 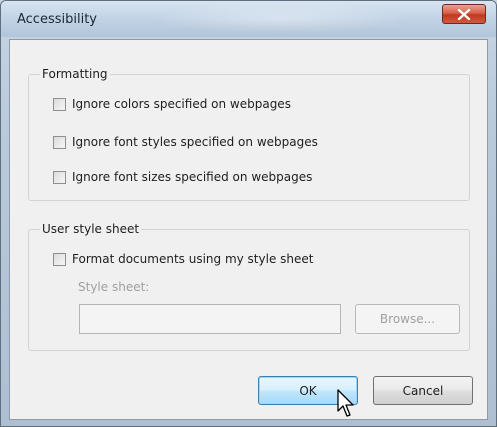 I want to click on format-documents-checkbox, so click(x=59, y=259).